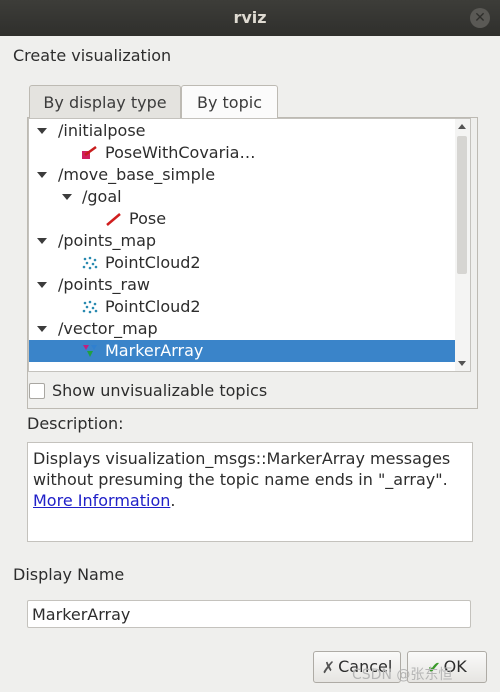 The height and width of the screenshot is (692, 500). Describe the element at coordinates (148, 218) in the screenshot. I see `tree-row-label: Pose` at that location.